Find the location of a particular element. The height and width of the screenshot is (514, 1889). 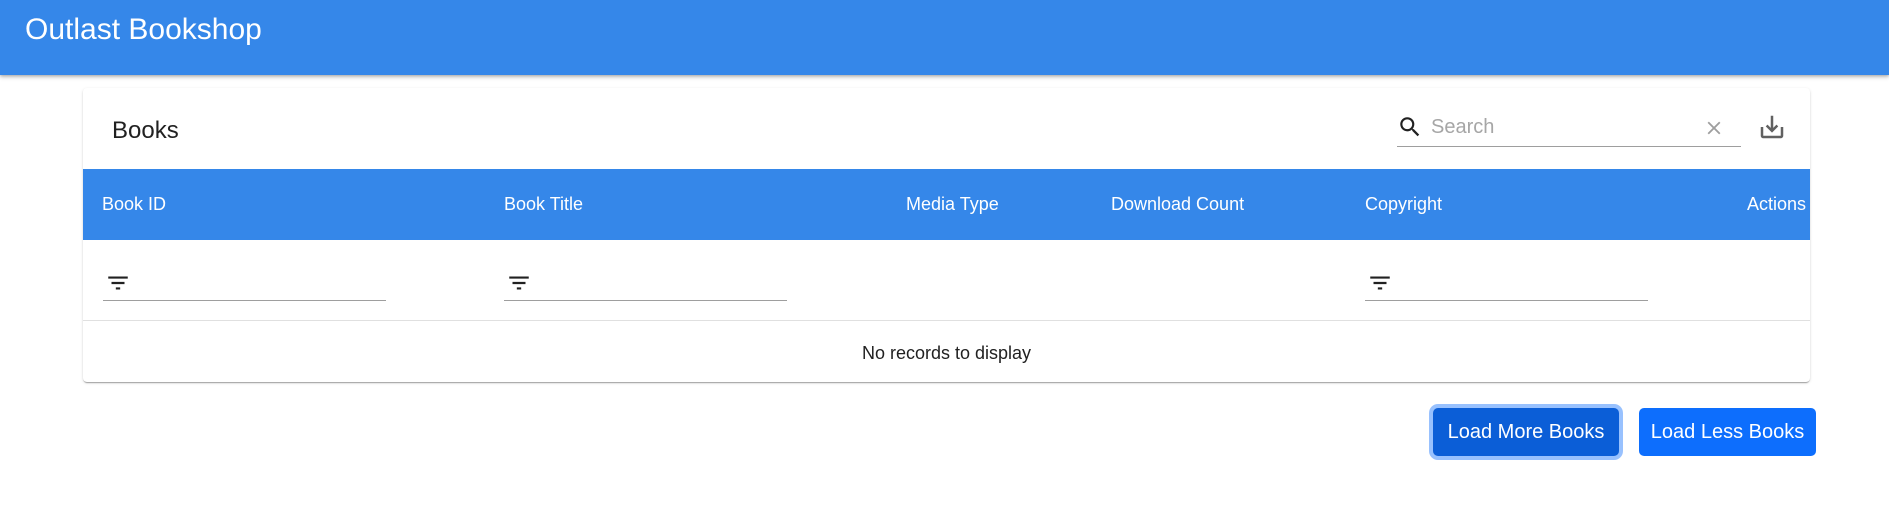

download-icon is located at coordinates (1772, 127).